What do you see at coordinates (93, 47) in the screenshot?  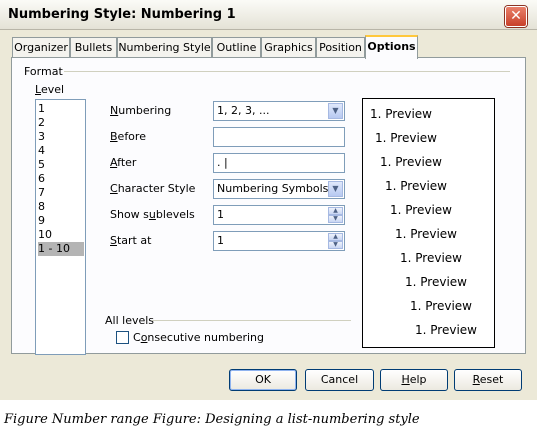 I see `tab-bullets: Bullets` at bounding box center [93, 47].